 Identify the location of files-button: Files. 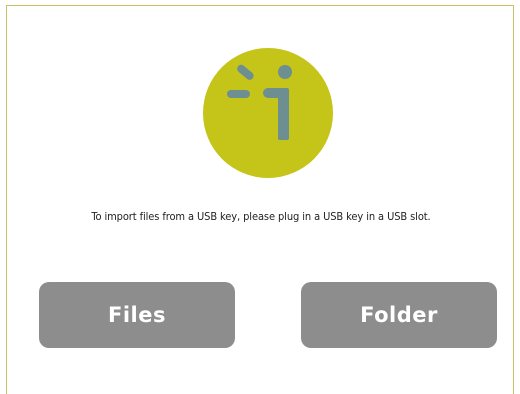
(137, 315).